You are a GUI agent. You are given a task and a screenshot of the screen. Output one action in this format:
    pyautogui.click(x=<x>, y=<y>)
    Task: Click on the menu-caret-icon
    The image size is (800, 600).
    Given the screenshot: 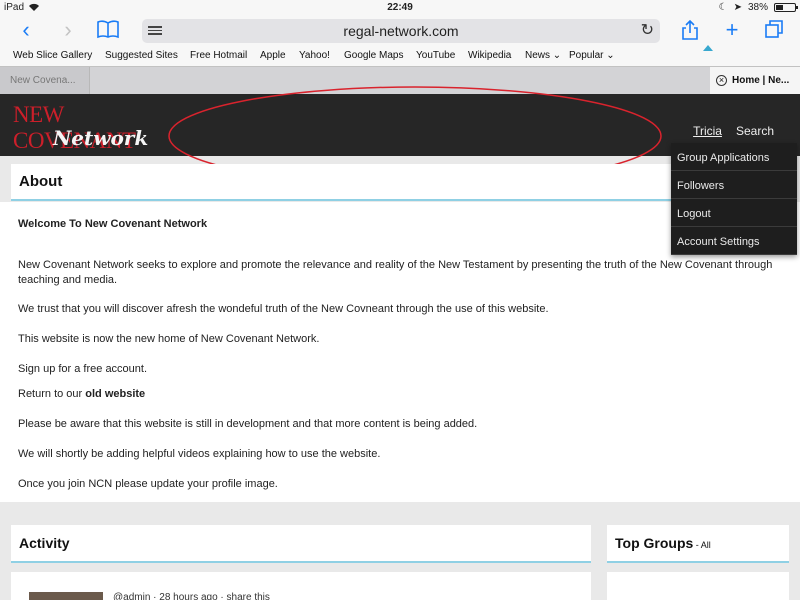 What is the action you would take?
    pyautogui.click(x=708, y=48)
    